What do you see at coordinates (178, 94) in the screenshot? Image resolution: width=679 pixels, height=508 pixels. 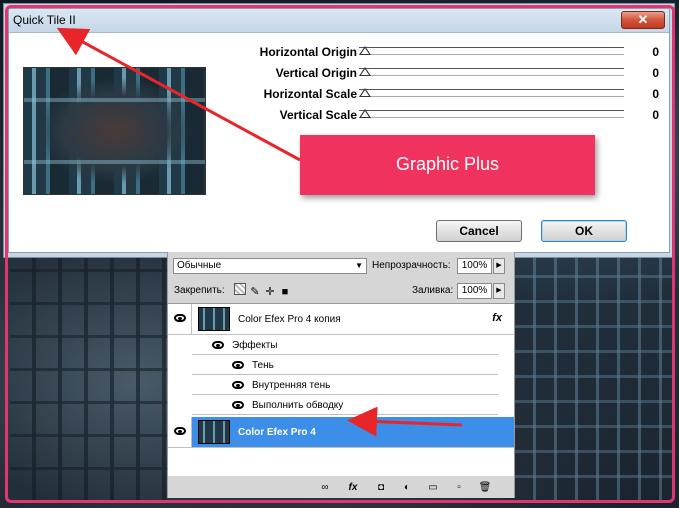 I see `arrow-to-title` at bounding box center [178, 94].